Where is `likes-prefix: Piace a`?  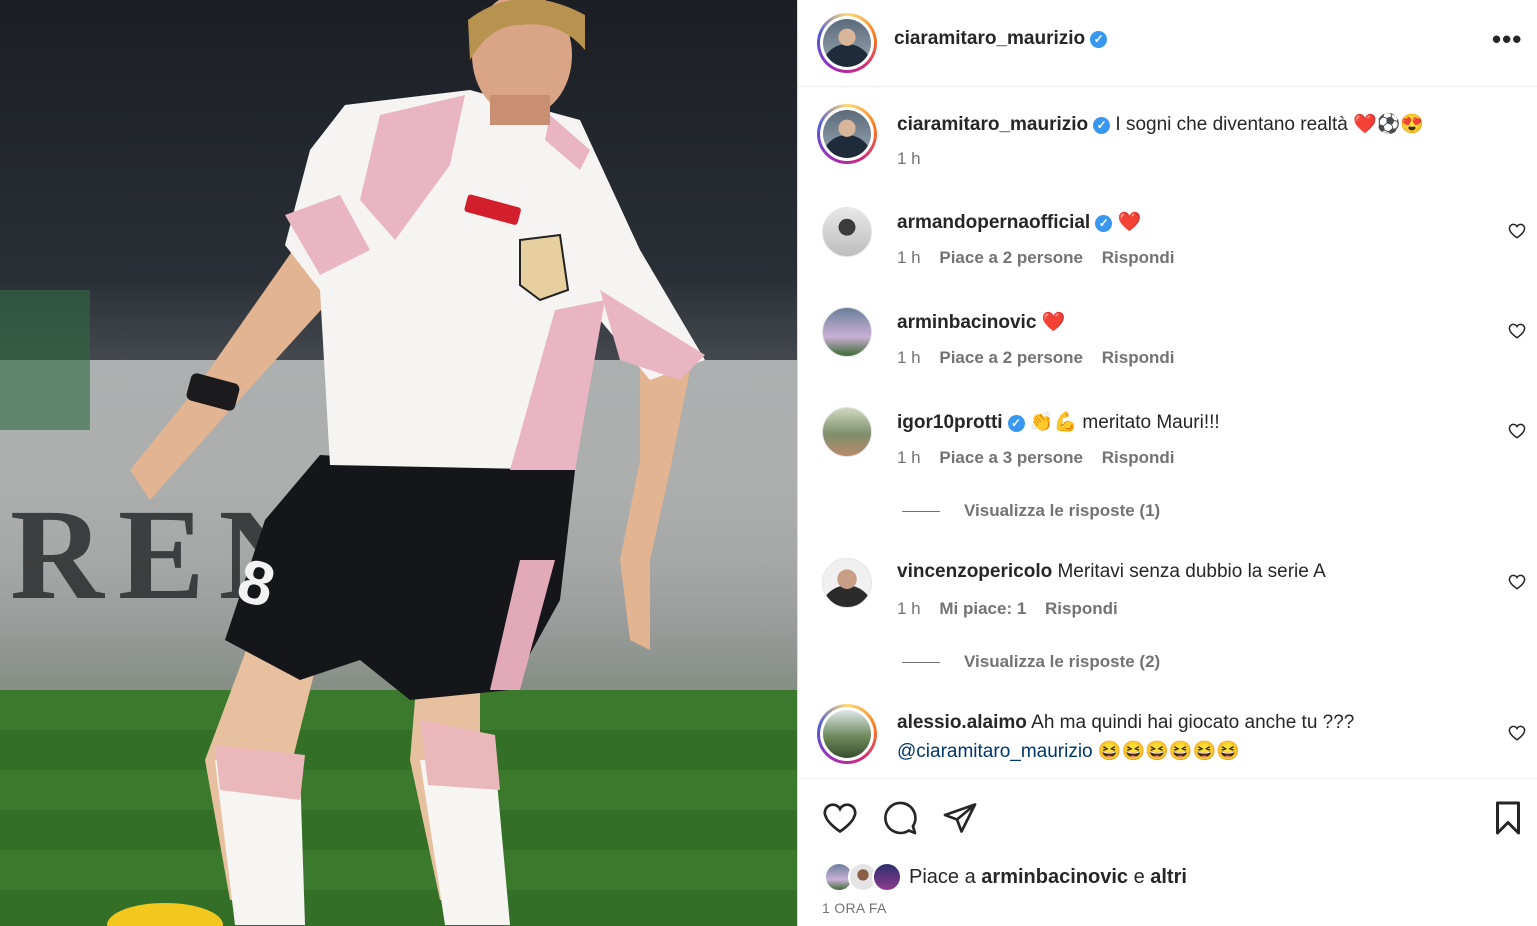 likes-prefix: Piace a is located at coordinates (942, 877).